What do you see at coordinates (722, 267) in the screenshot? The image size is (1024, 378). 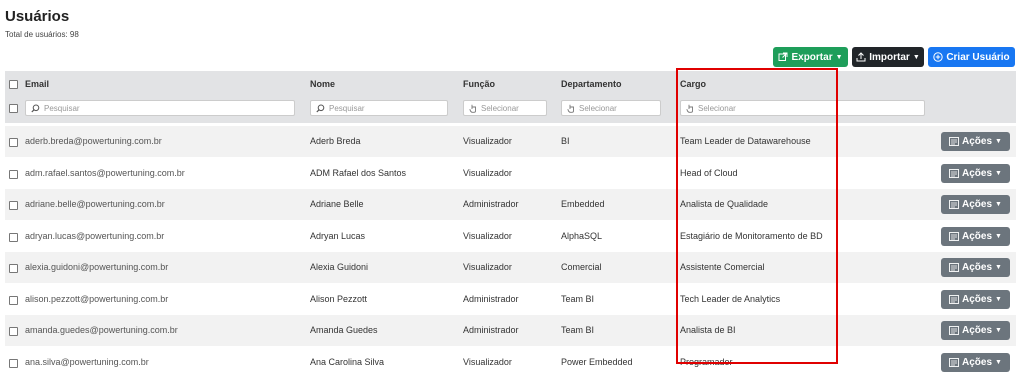 I see `row-cargo: Assistente Comercial` at bounding box center [722, 267].